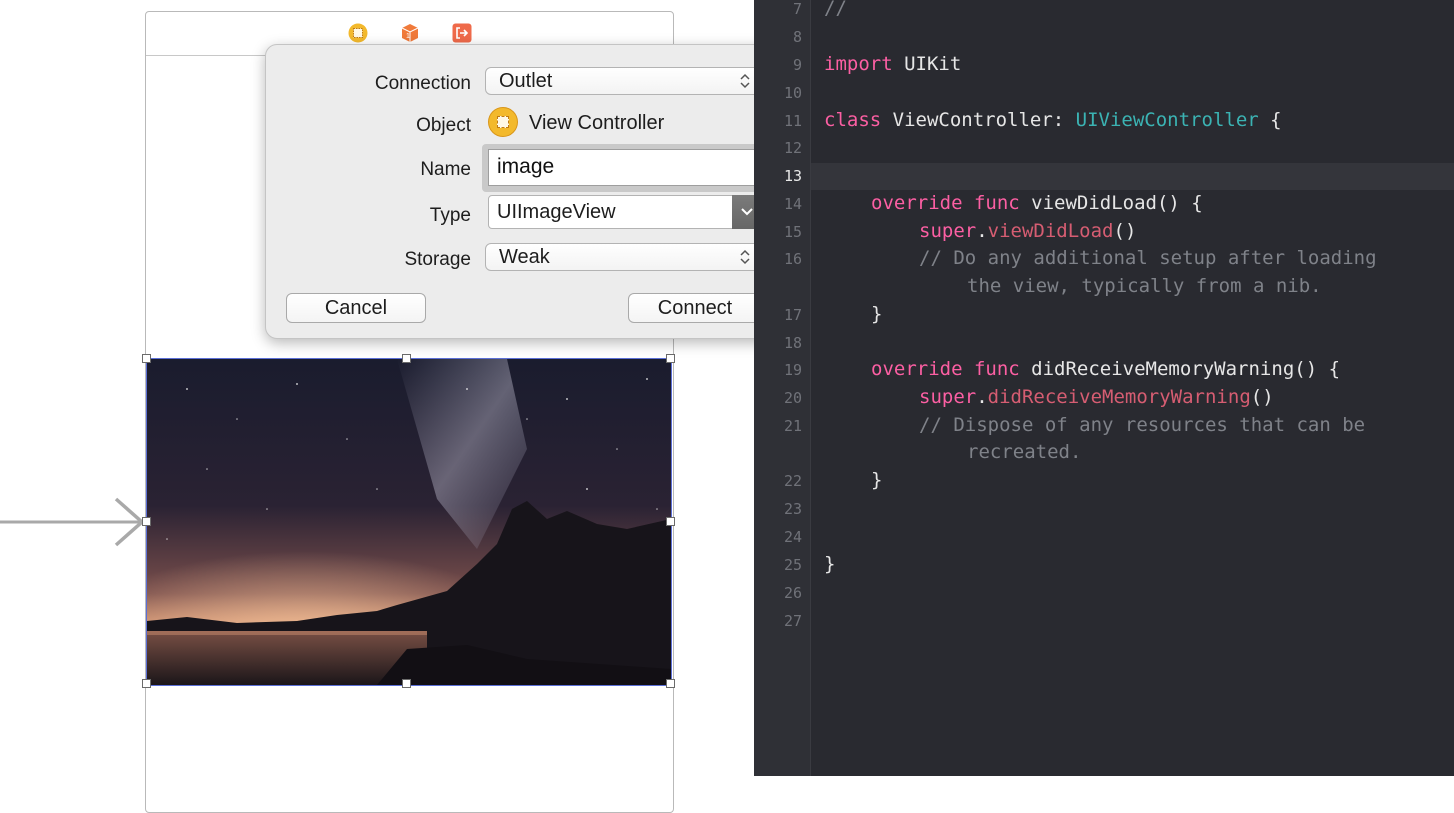 This screenshot has width=1454, height=813. I want to click on current-line-highlight, so click(1132, 176).